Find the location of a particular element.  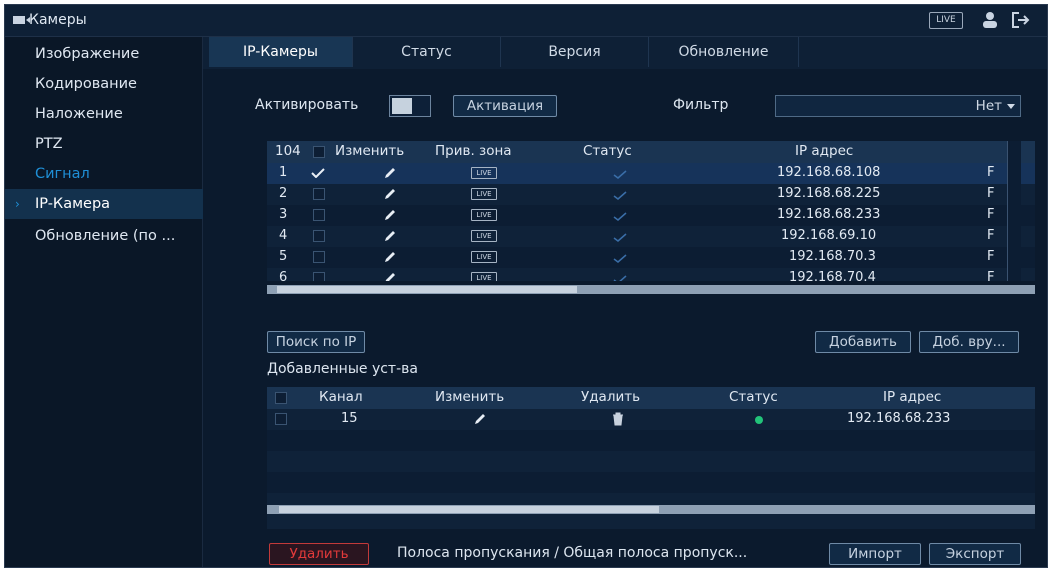

export-button: Экспорт is located at coordinates (975, 554).